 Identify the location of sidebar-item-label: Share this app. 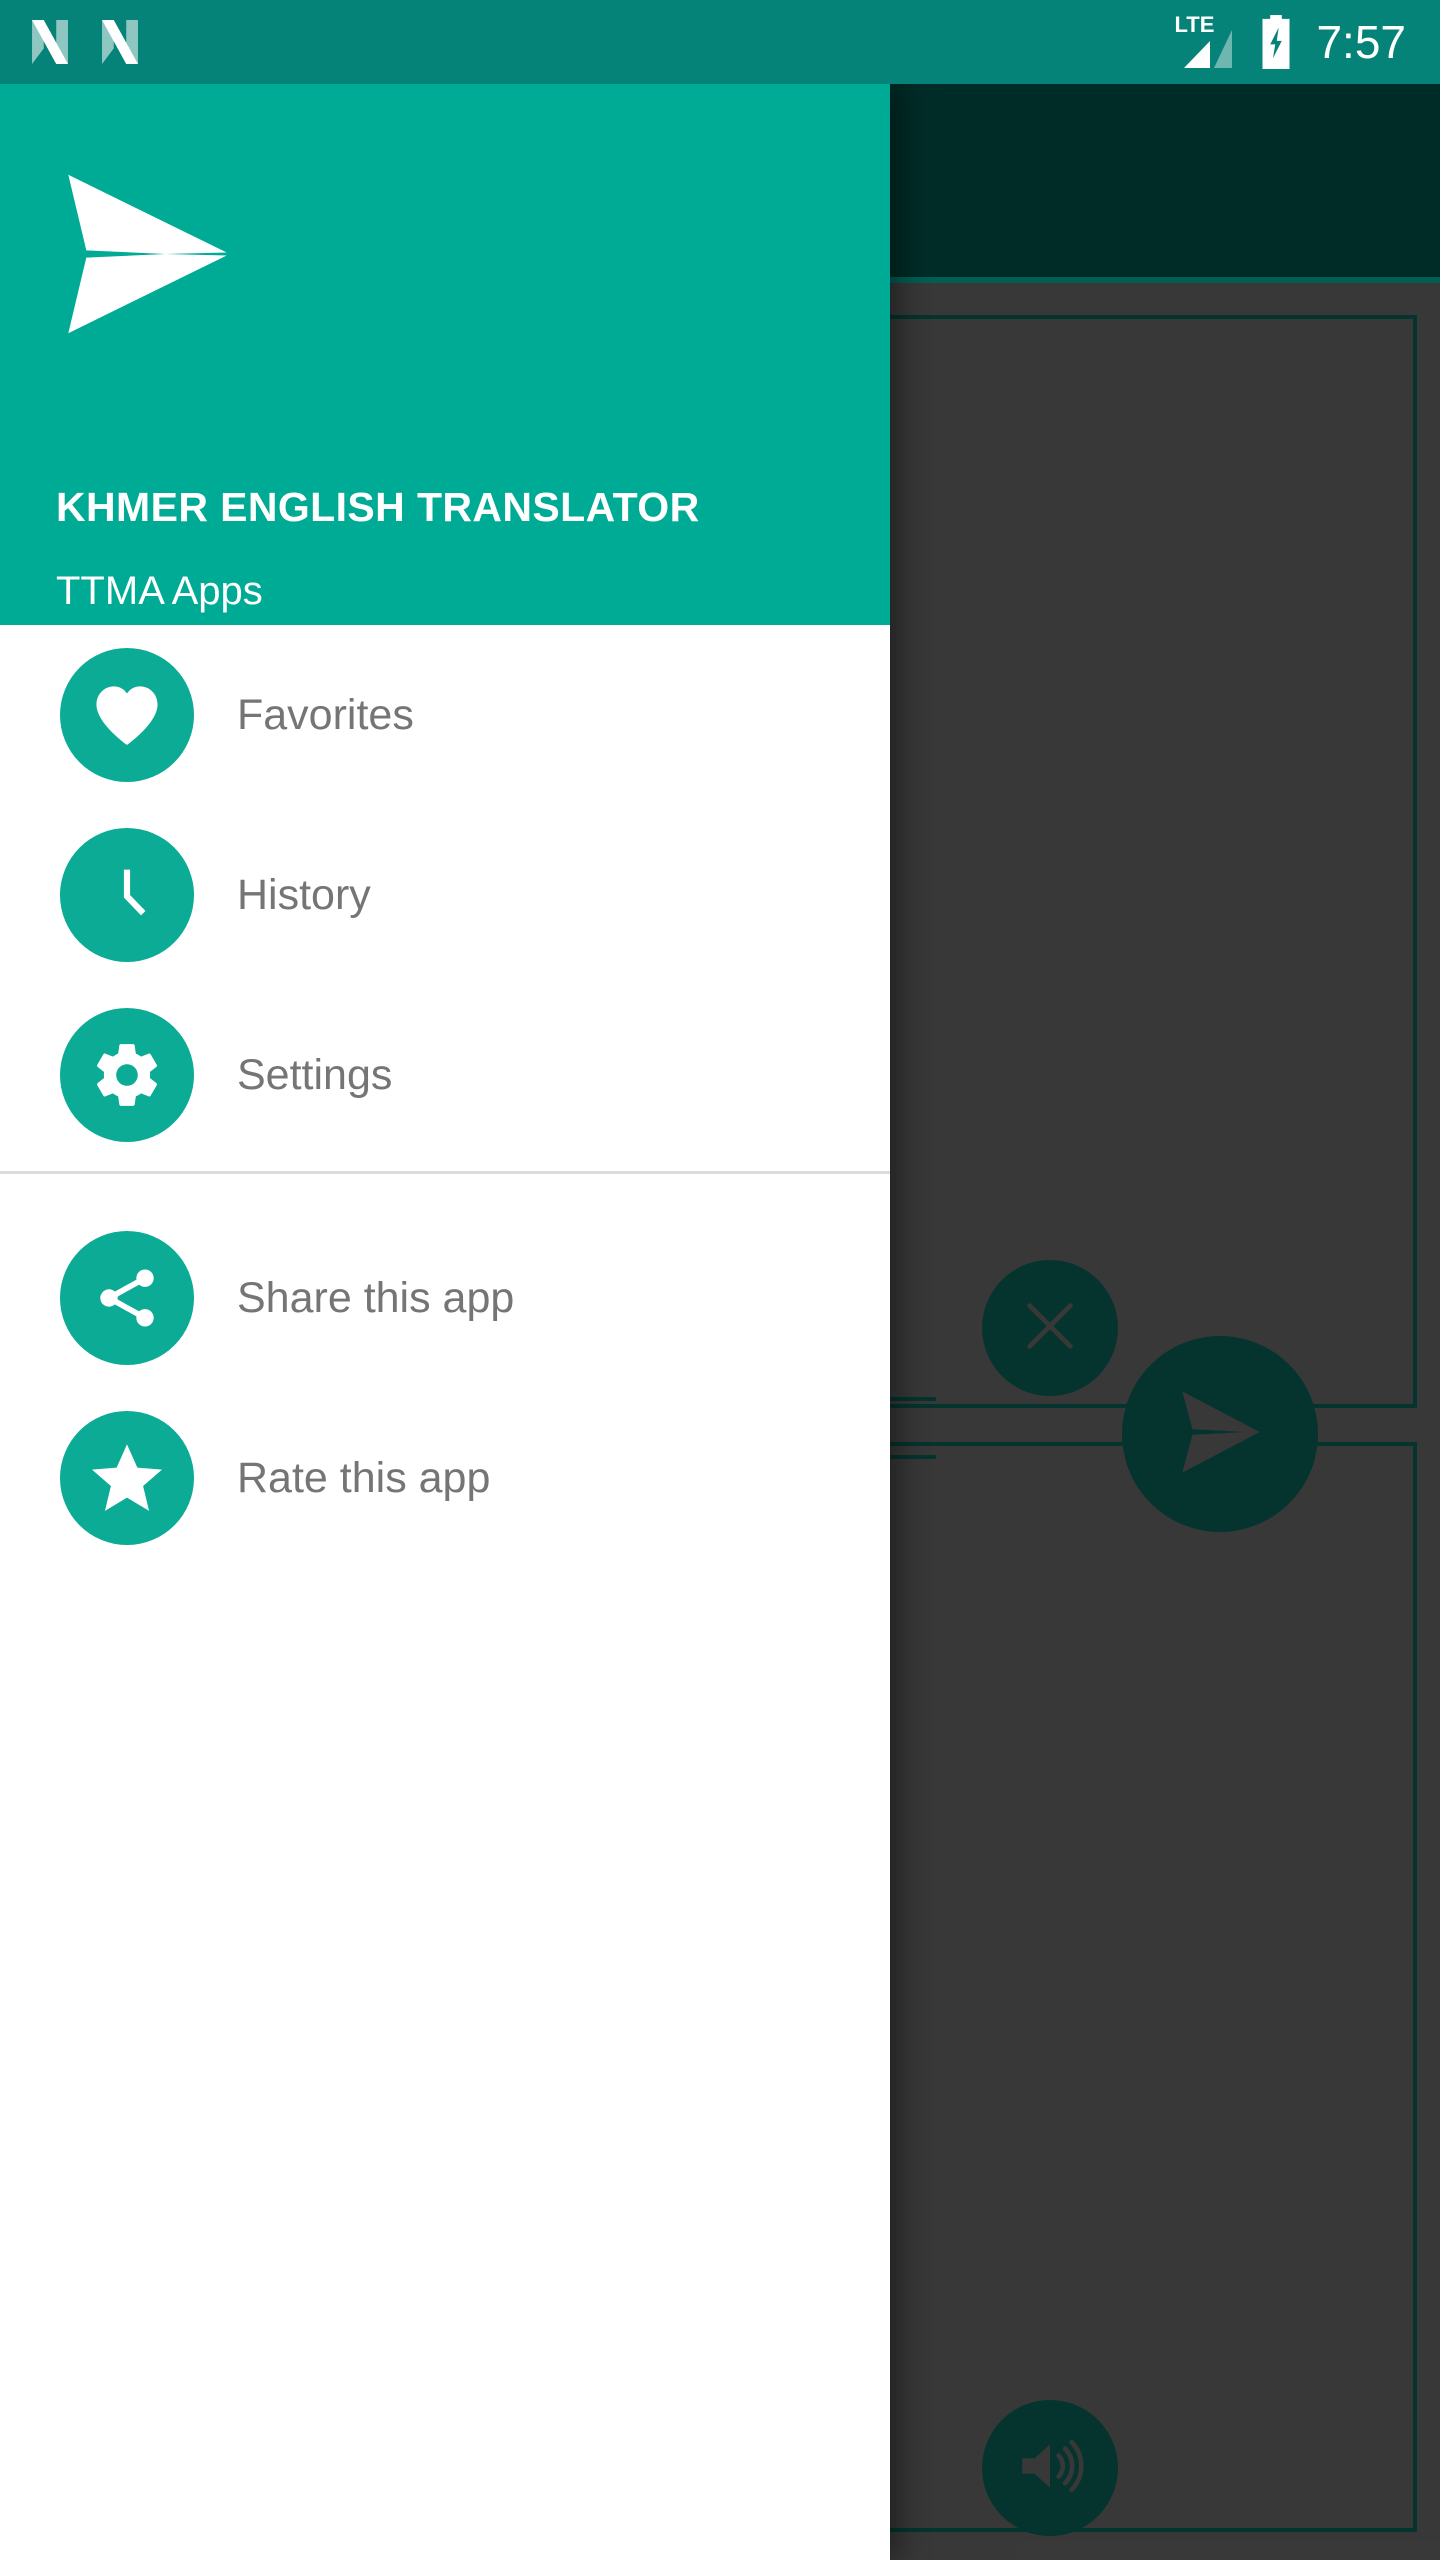
(376, 1298).